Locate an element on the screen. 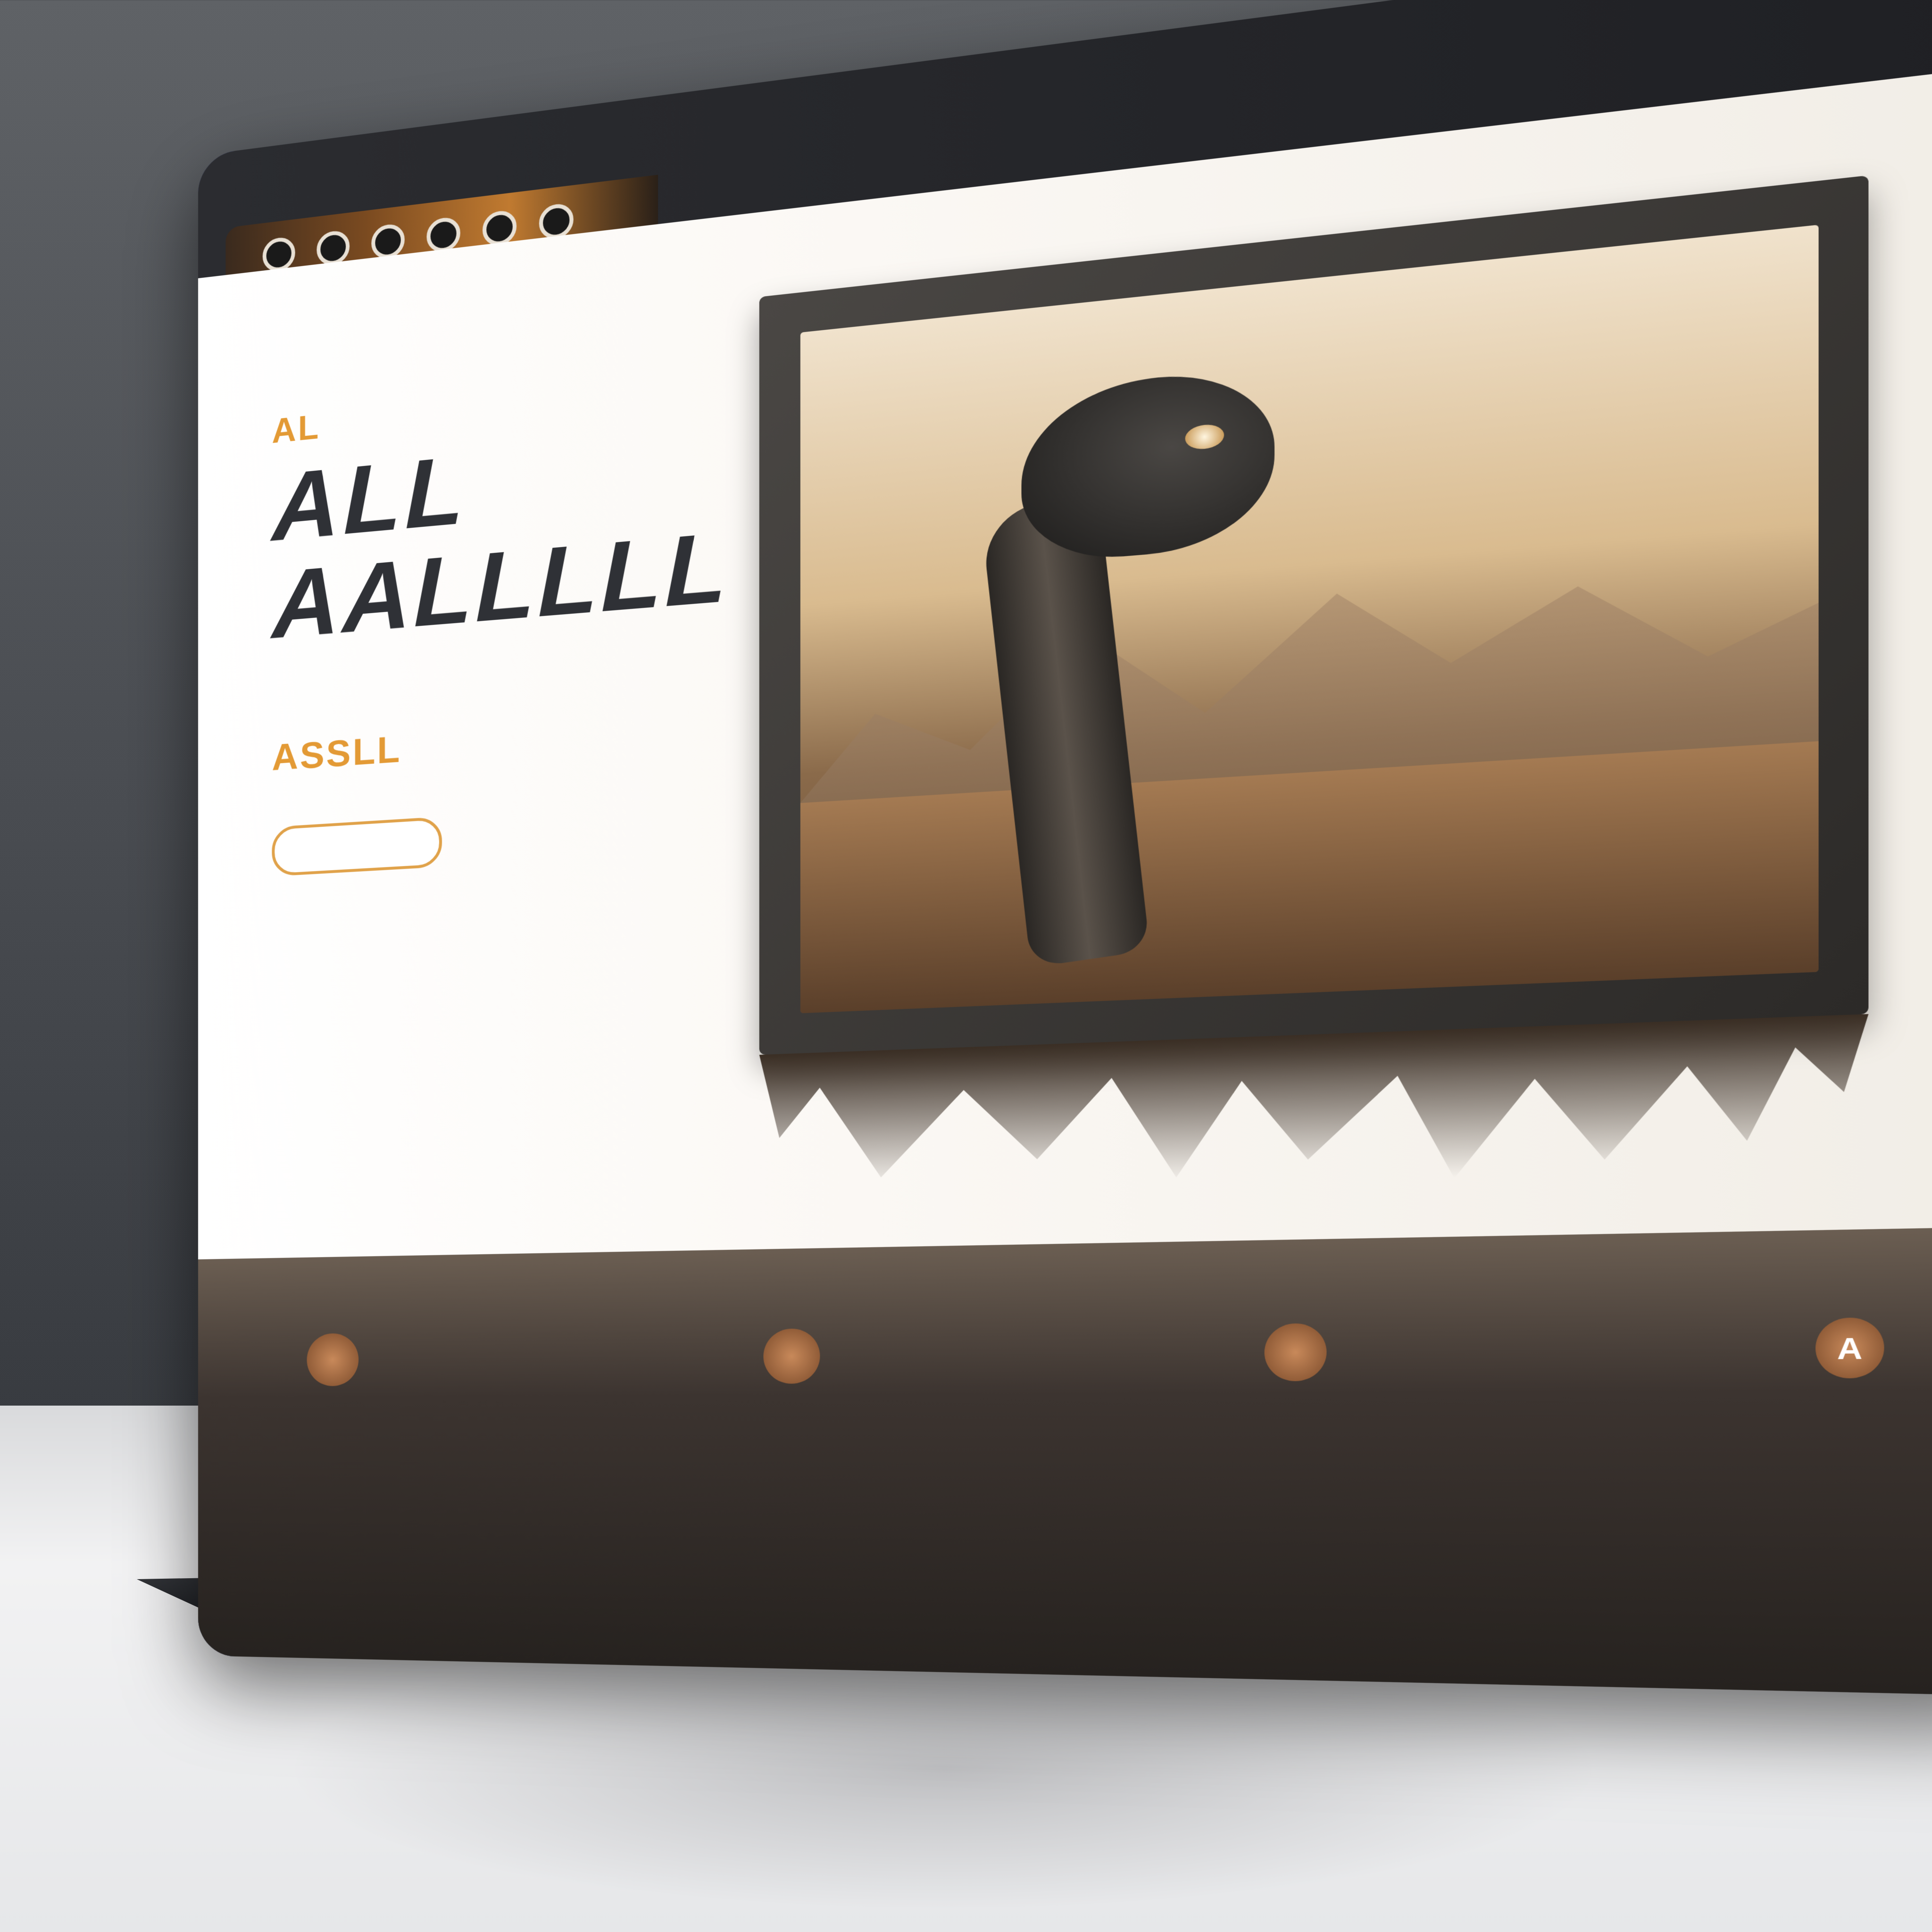  stat-icon: A is located at coordinates (1849, 1348).